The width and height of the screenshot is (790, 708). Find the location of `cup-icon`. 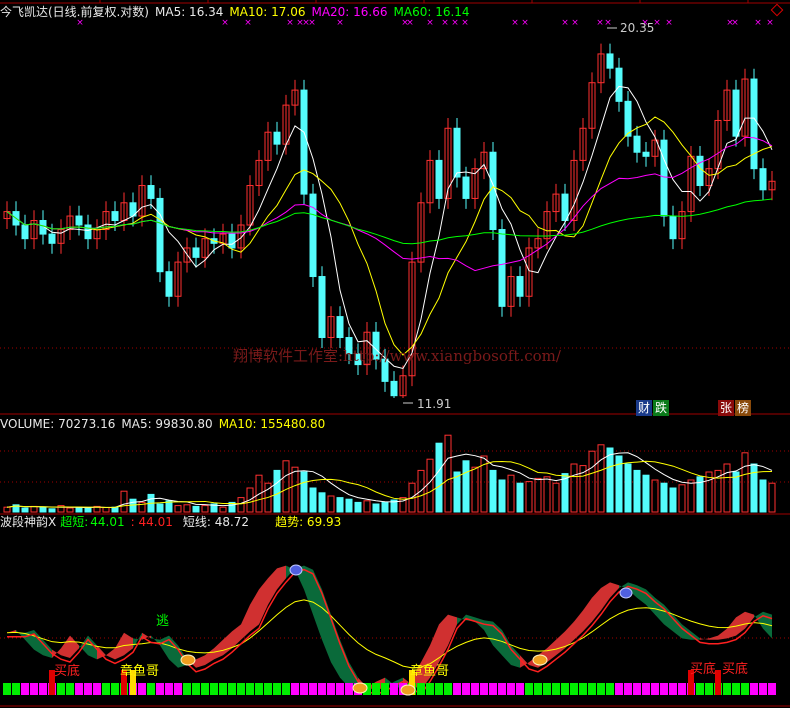

cup-icon is located at coordinates (296, 570).